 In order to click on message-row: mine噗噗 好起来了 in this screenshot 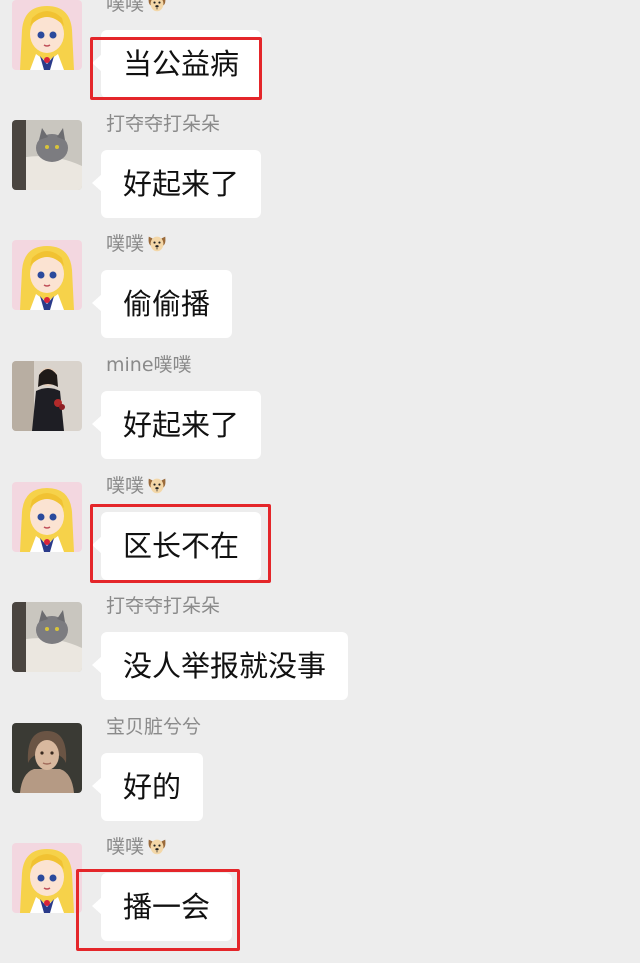, I will do `click(320, 417)`.